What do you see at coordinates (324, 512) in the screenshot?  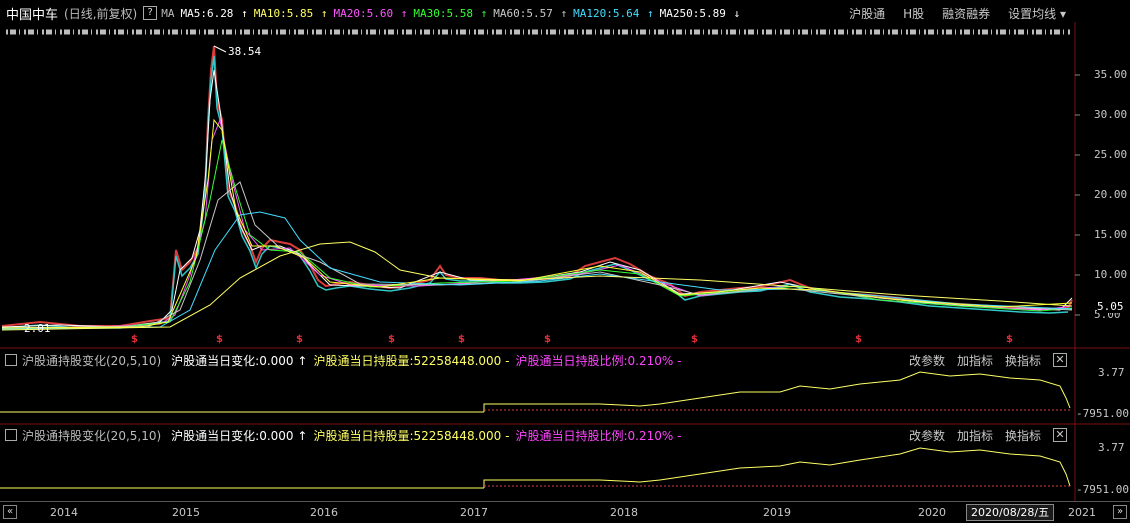 I see `year-label: 2016` at bounding box center [324, 512].